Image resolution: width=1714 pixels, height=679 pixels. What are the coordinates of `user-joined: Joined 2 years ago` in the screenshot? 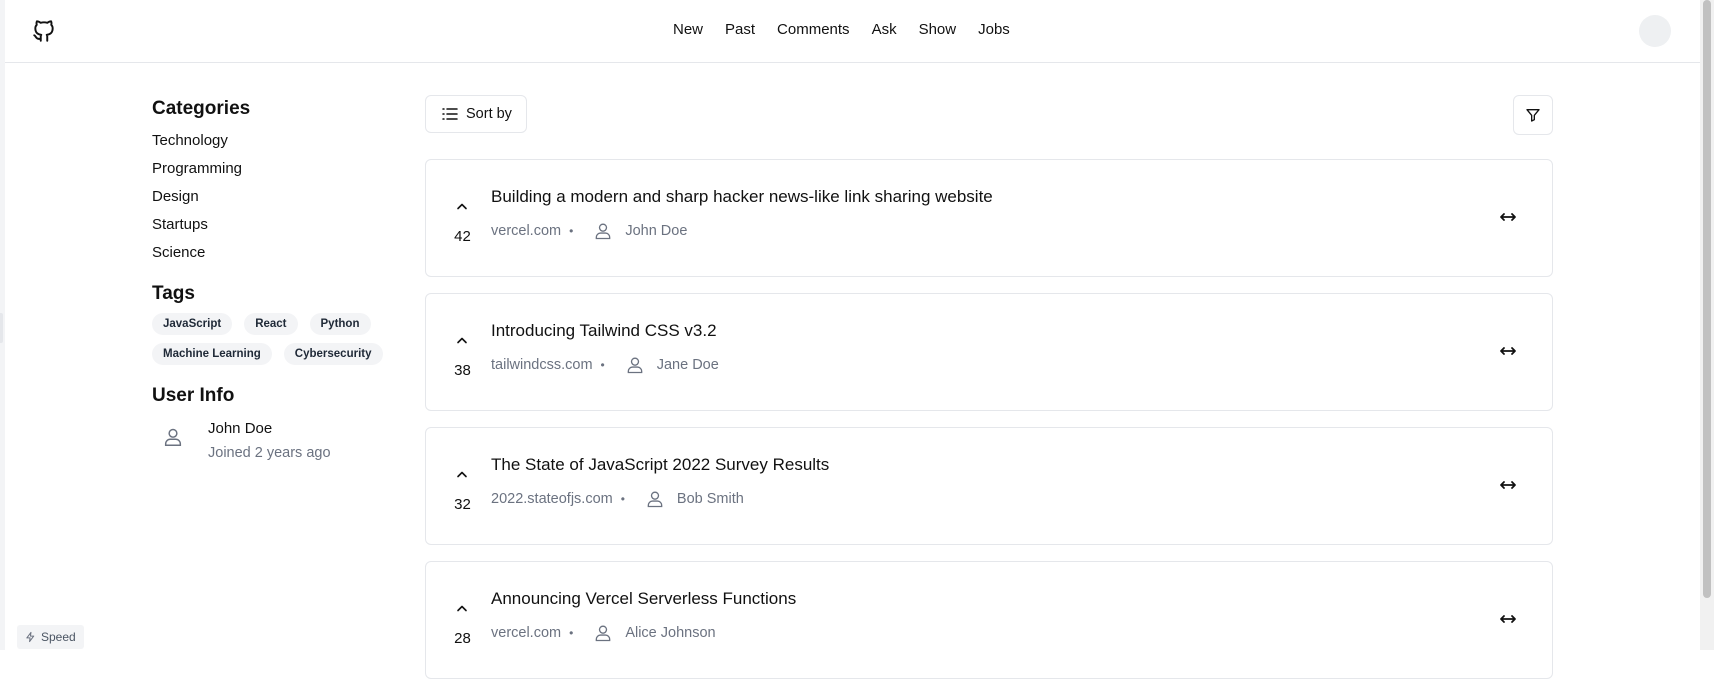 It's located at (269, 453).